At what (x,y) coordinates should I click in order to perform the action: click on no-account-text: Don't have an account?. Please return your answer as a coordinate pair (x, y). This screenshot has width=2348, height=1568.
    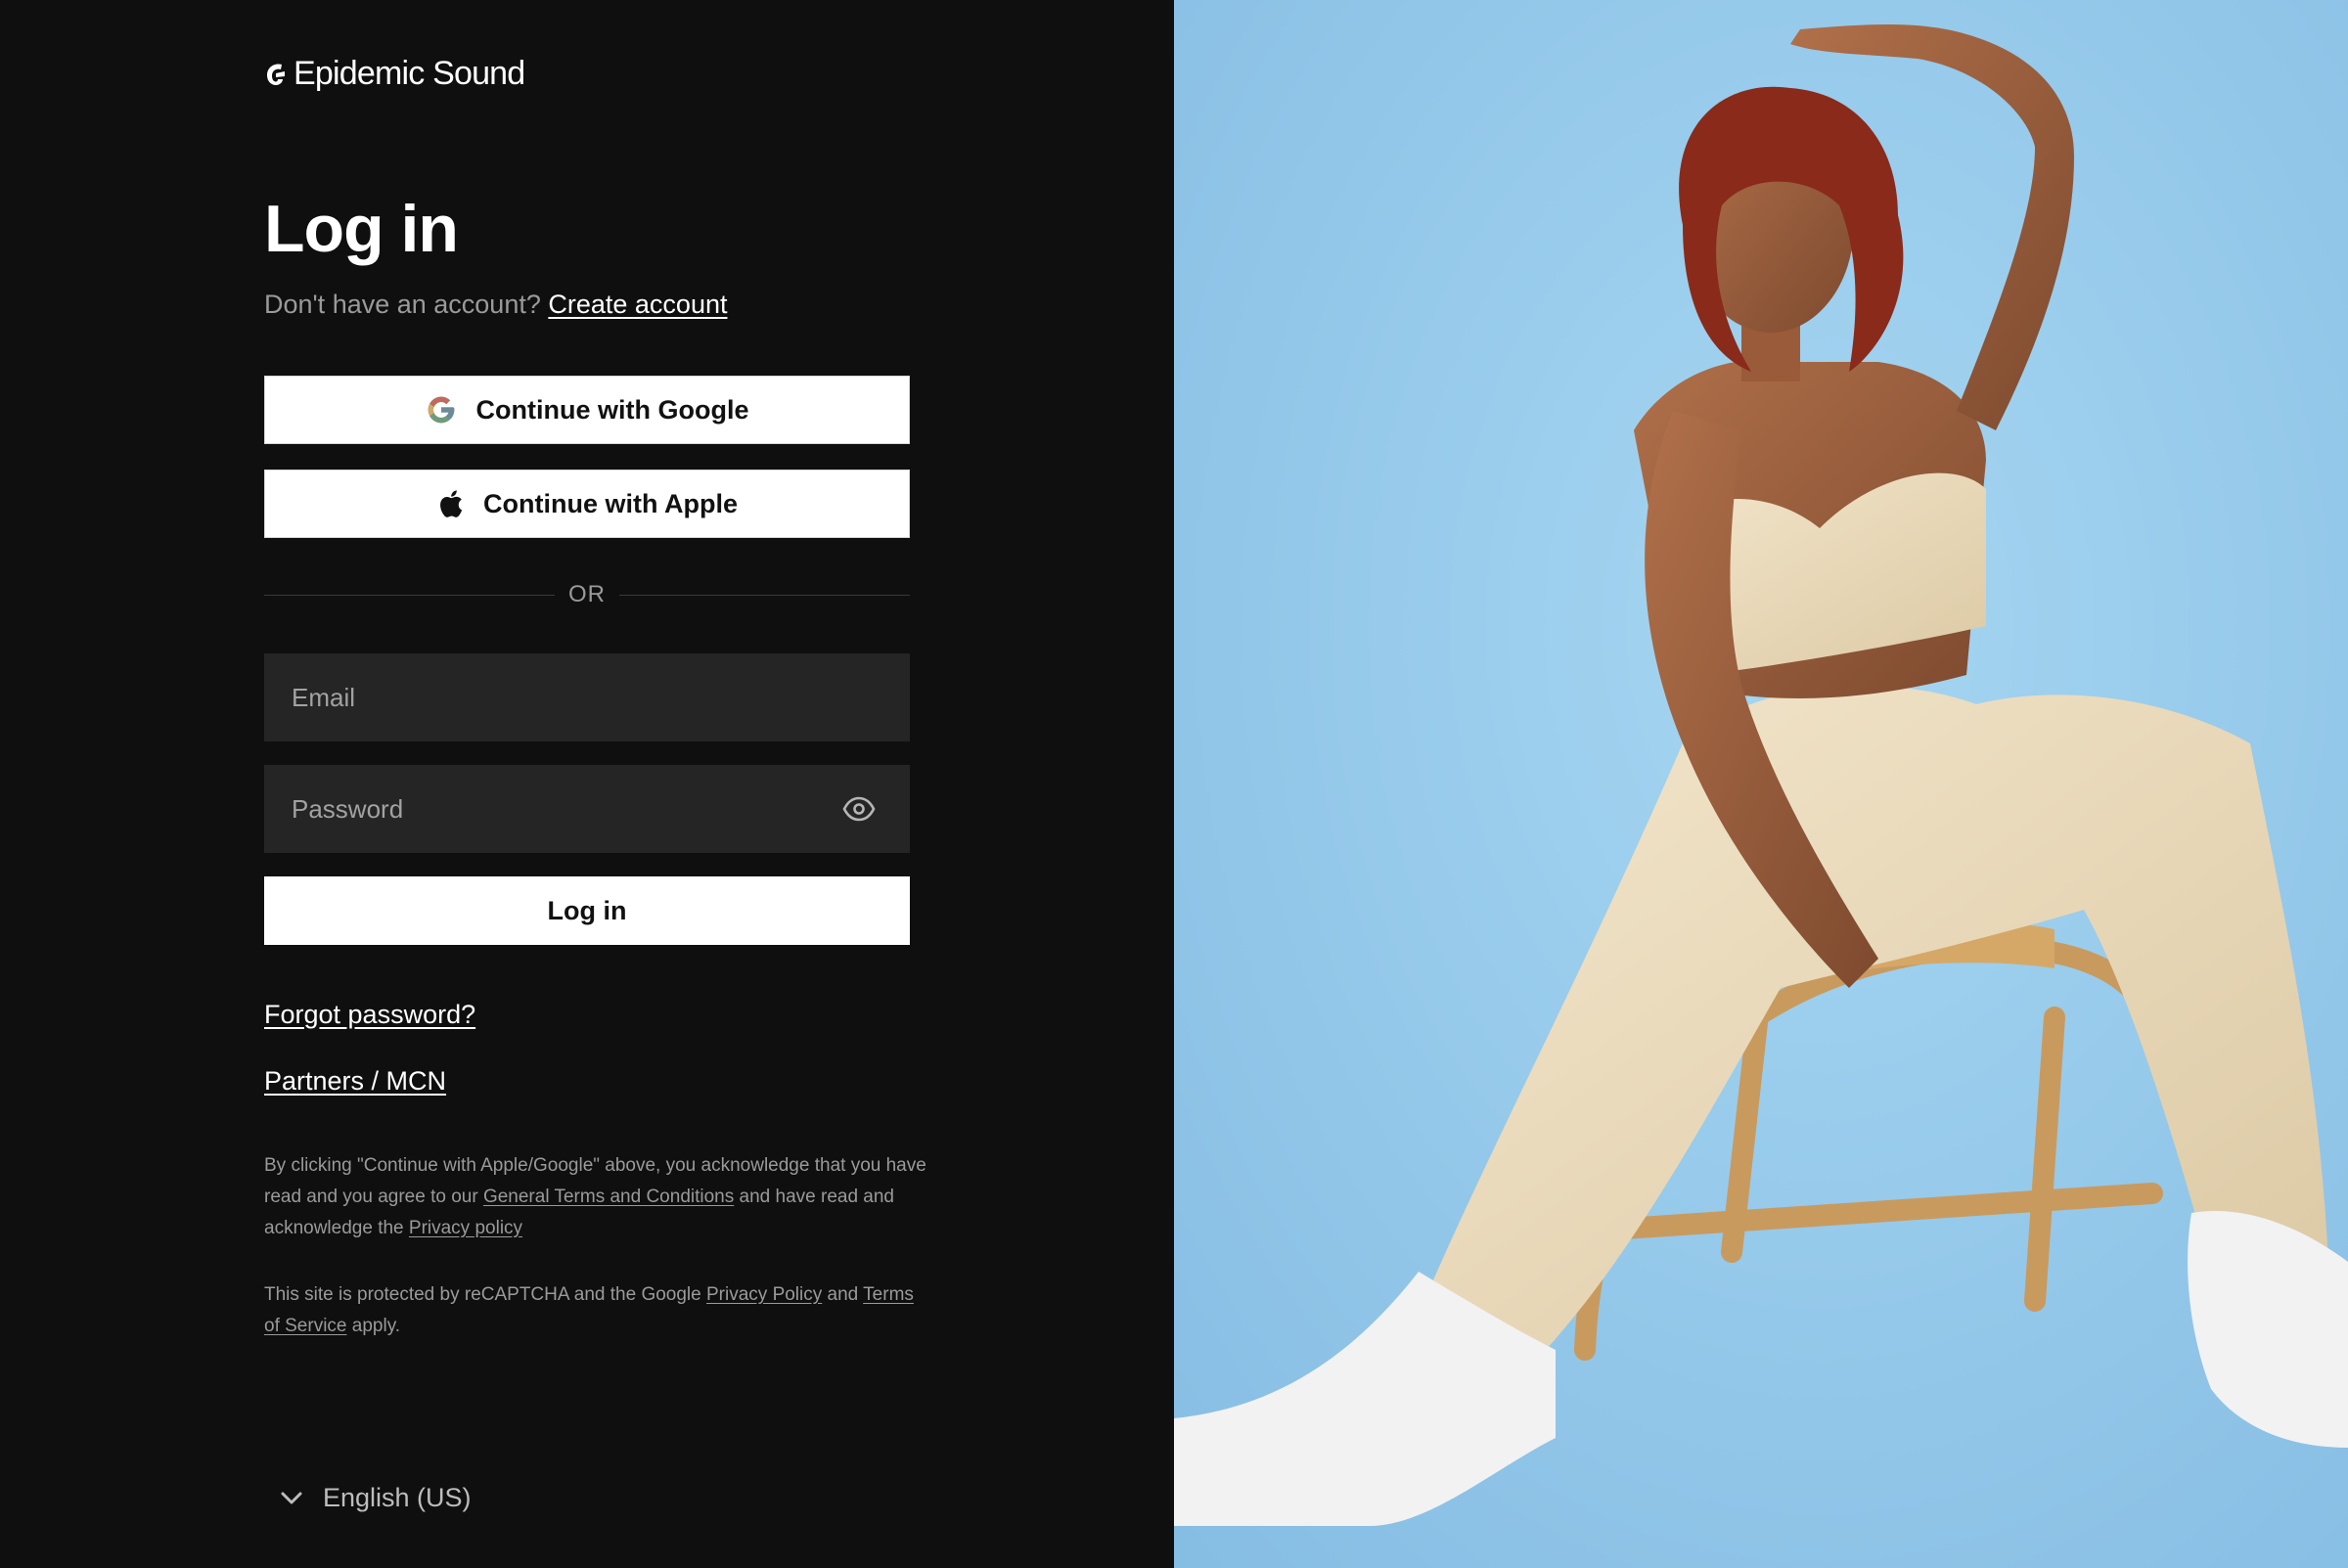
    Looking at the image, I should click on (402, 304).